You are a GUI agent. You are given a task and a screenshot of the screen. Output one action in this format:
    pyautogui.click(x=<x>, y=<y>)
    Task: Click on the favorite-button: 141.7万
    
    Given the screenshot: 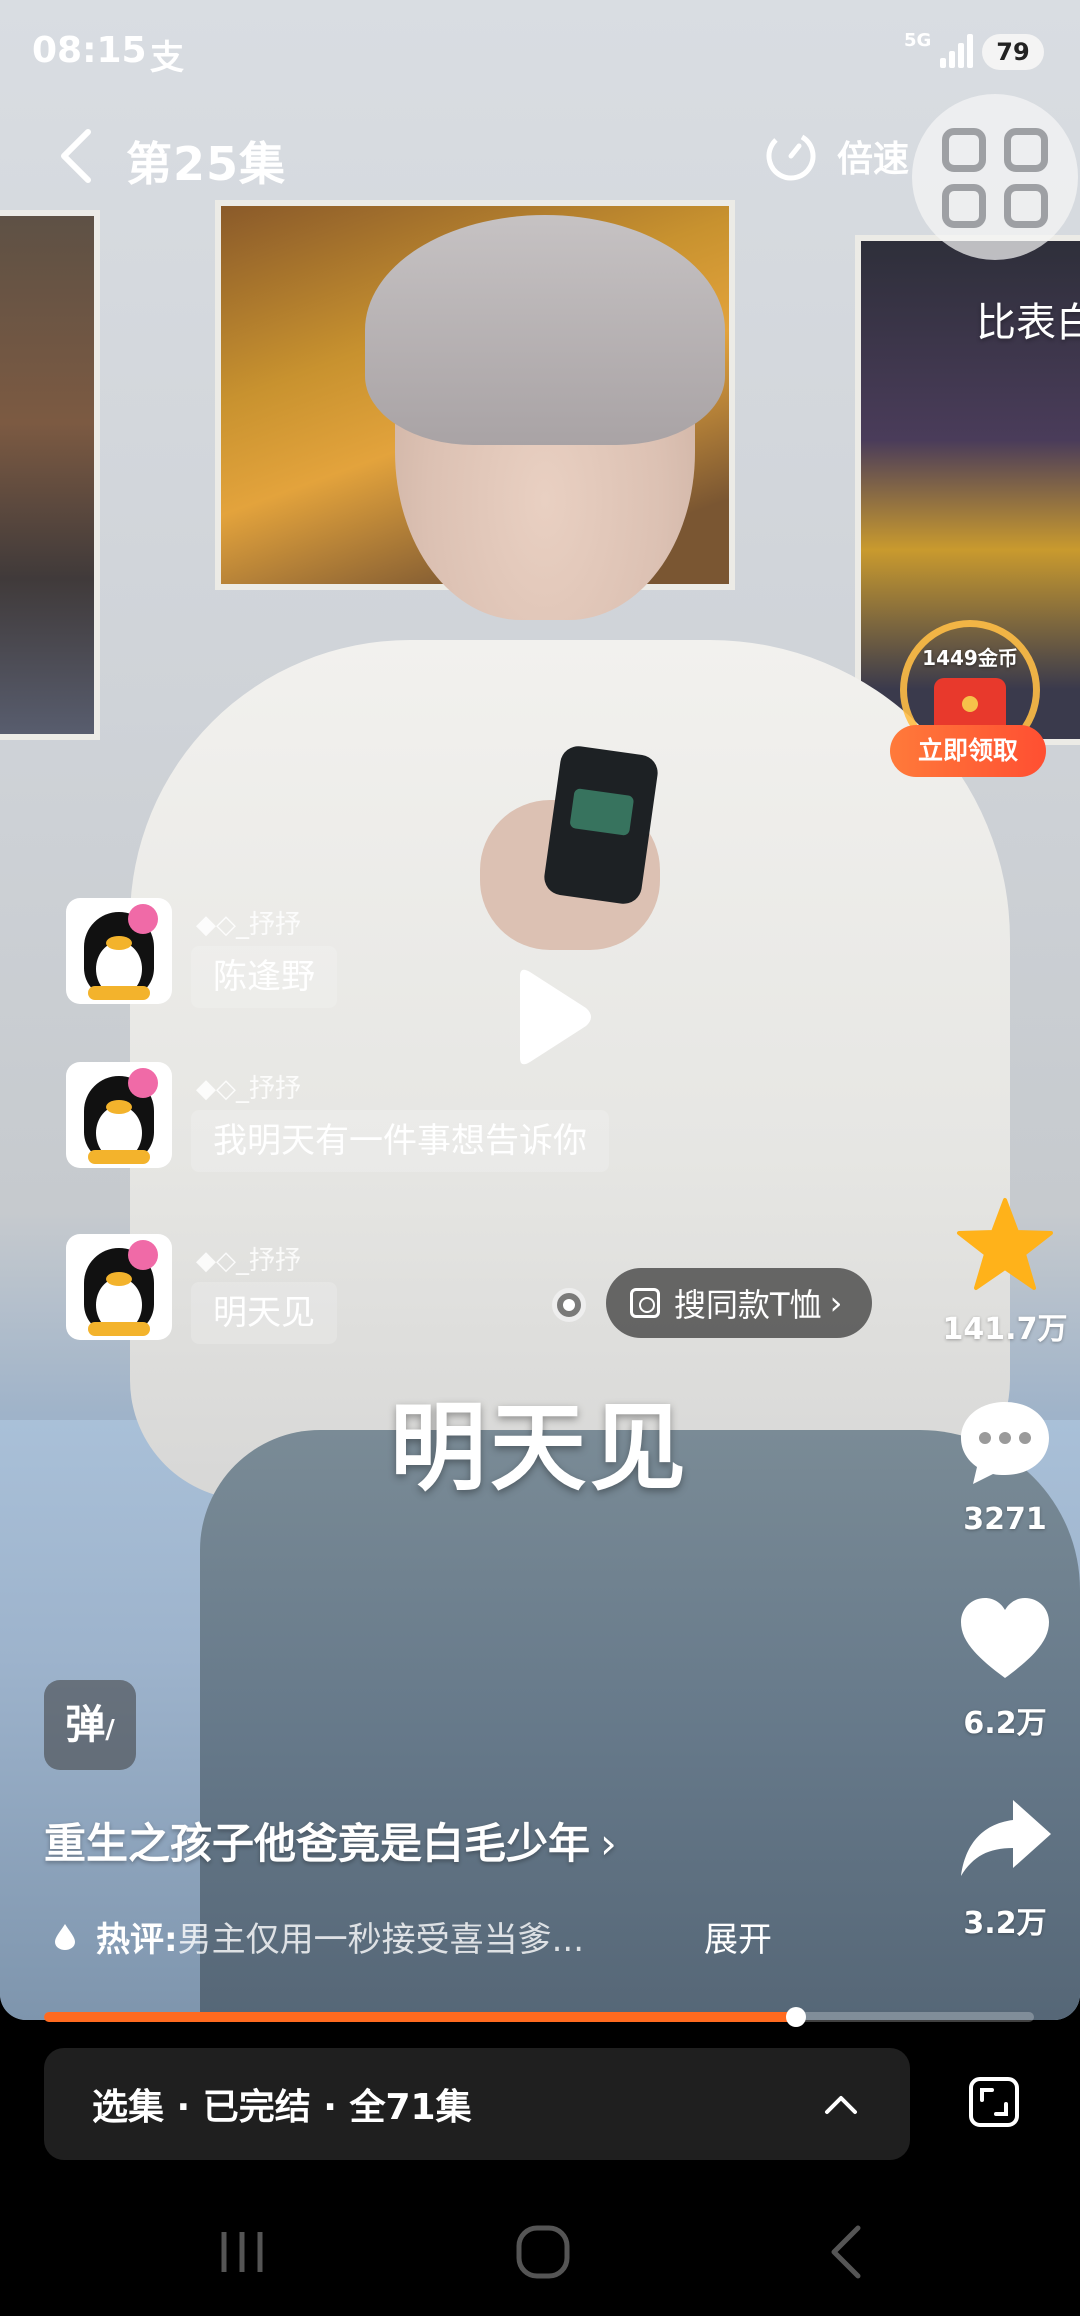 What is the action you would take?
    pyautogui.click(x=1005, y=1272)
    